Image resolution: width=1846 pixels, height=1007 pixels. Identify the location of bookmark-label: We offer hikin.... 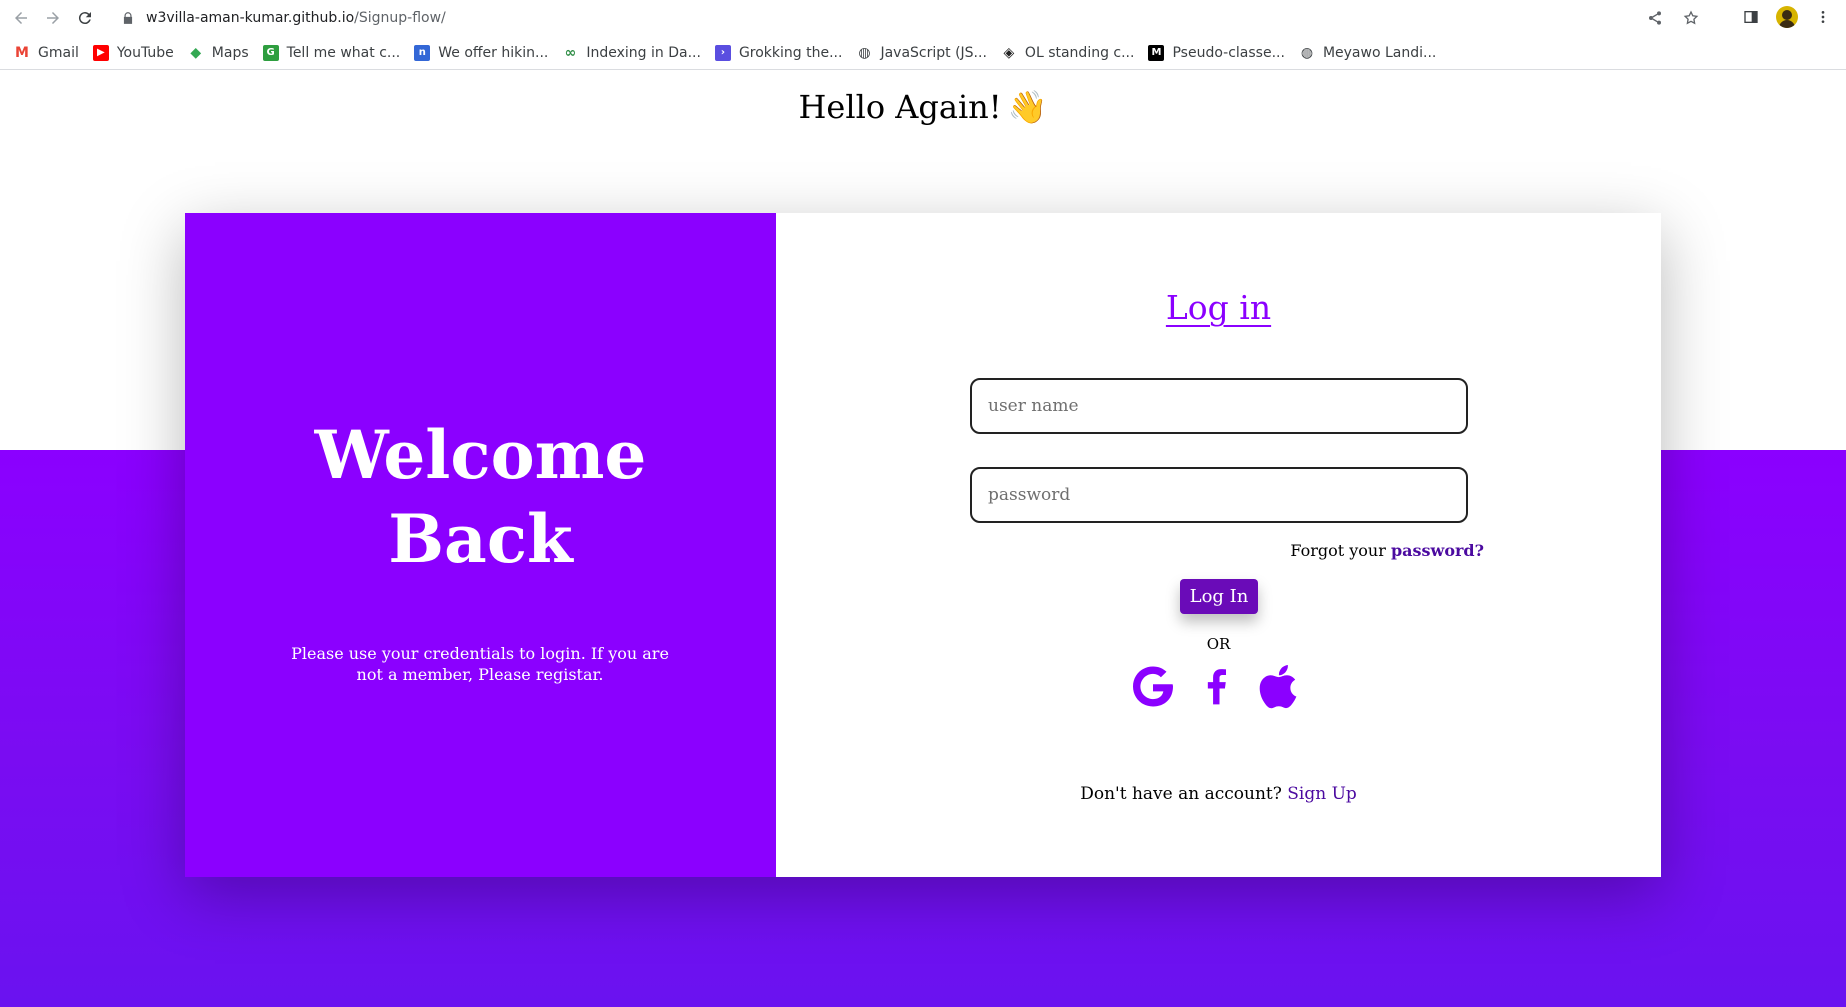
(493, 52).